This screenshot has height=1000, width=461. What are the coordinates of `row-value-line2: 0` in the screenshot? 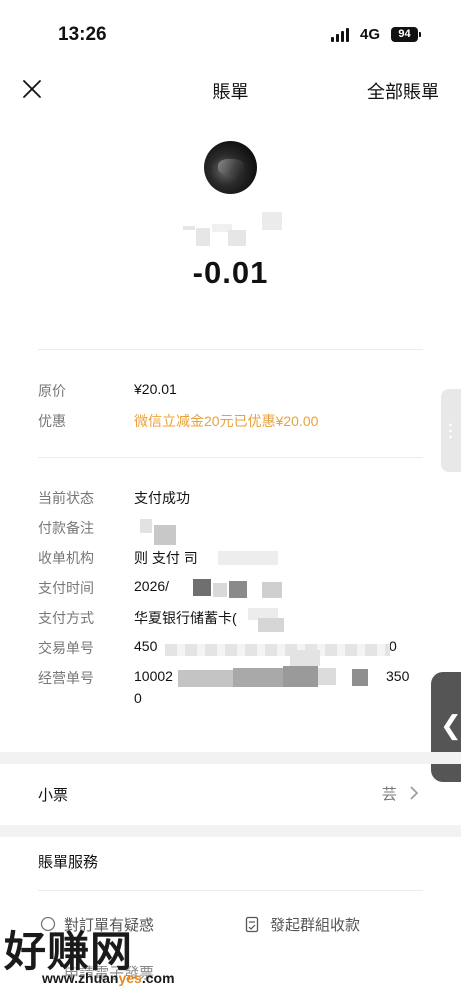 It's located at (138, 698).